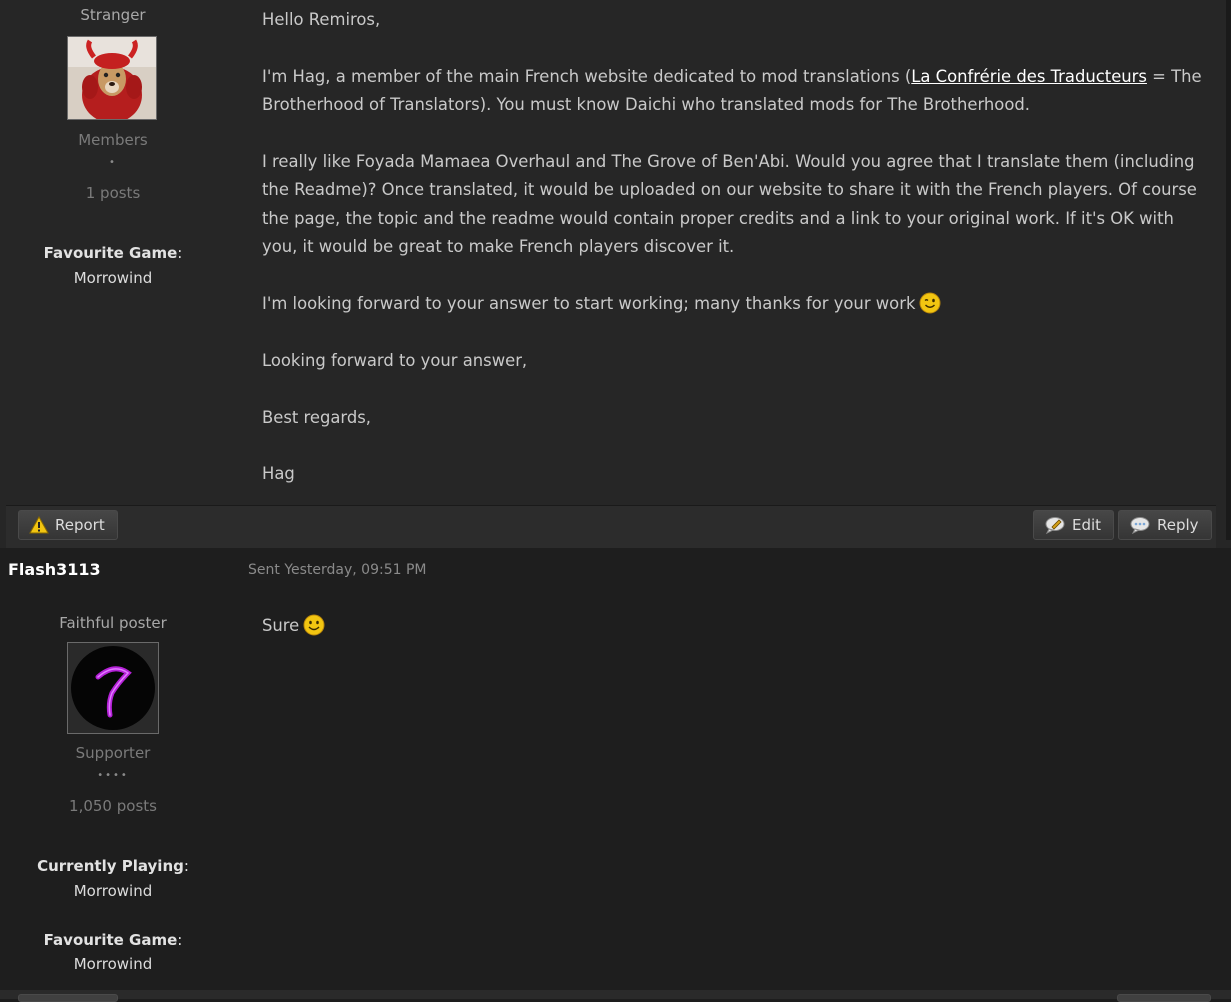 This screenshot has height=1002, width=1231. I want to click on author-rank-title: Faithful poster, so click(113, 623).